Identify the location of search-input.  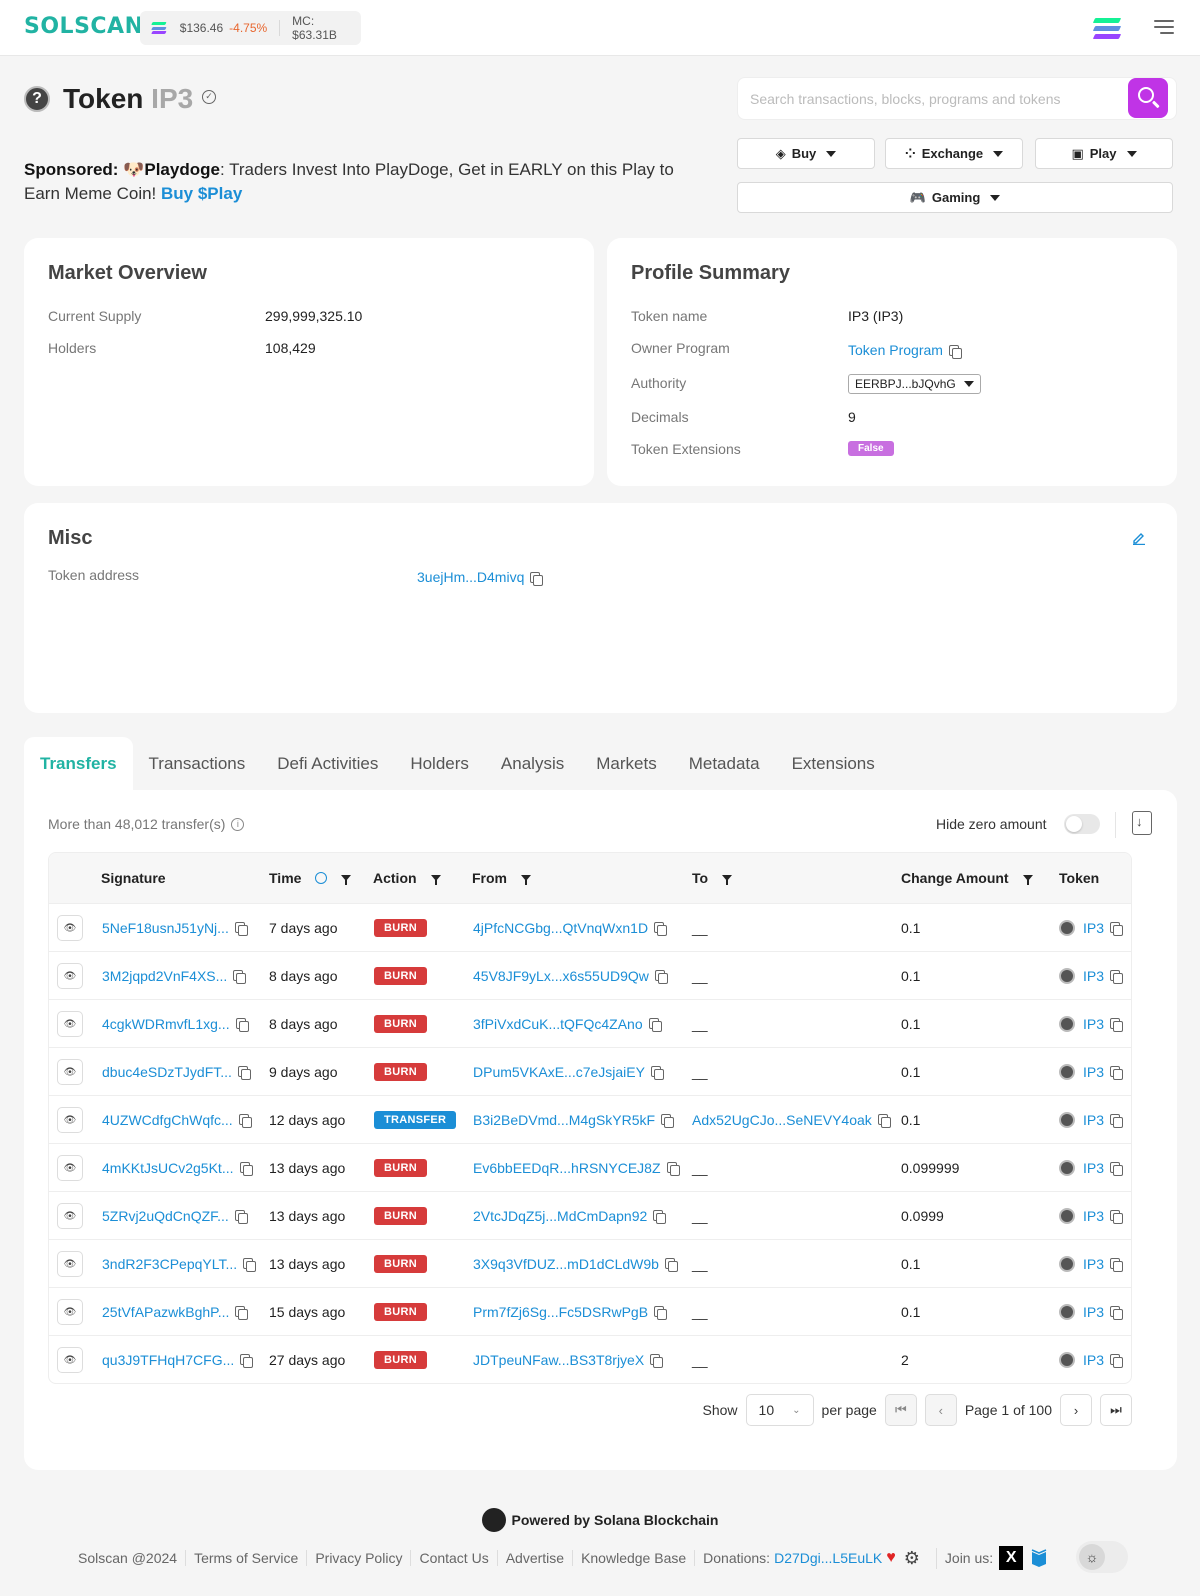
(940, 99).